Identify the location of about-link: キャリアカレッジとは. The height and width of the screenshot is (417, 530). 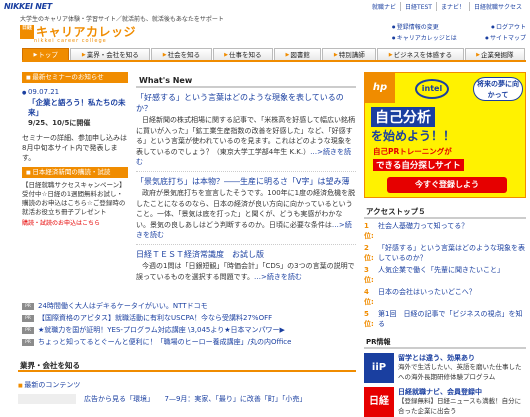
(424, 38).